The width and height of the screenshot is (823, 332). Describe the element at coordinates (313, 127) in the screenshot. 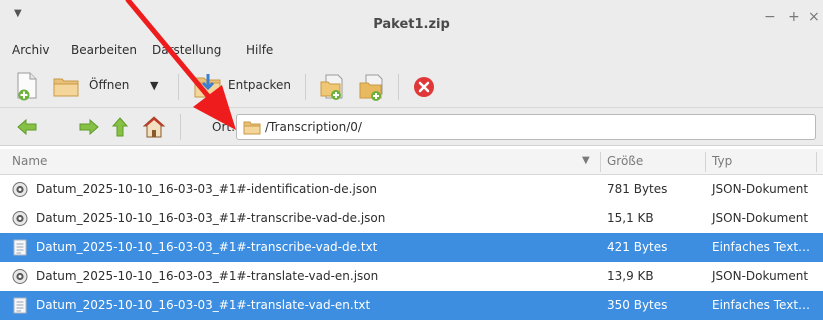

I see `location-path: /Transcription/0/` at that location.